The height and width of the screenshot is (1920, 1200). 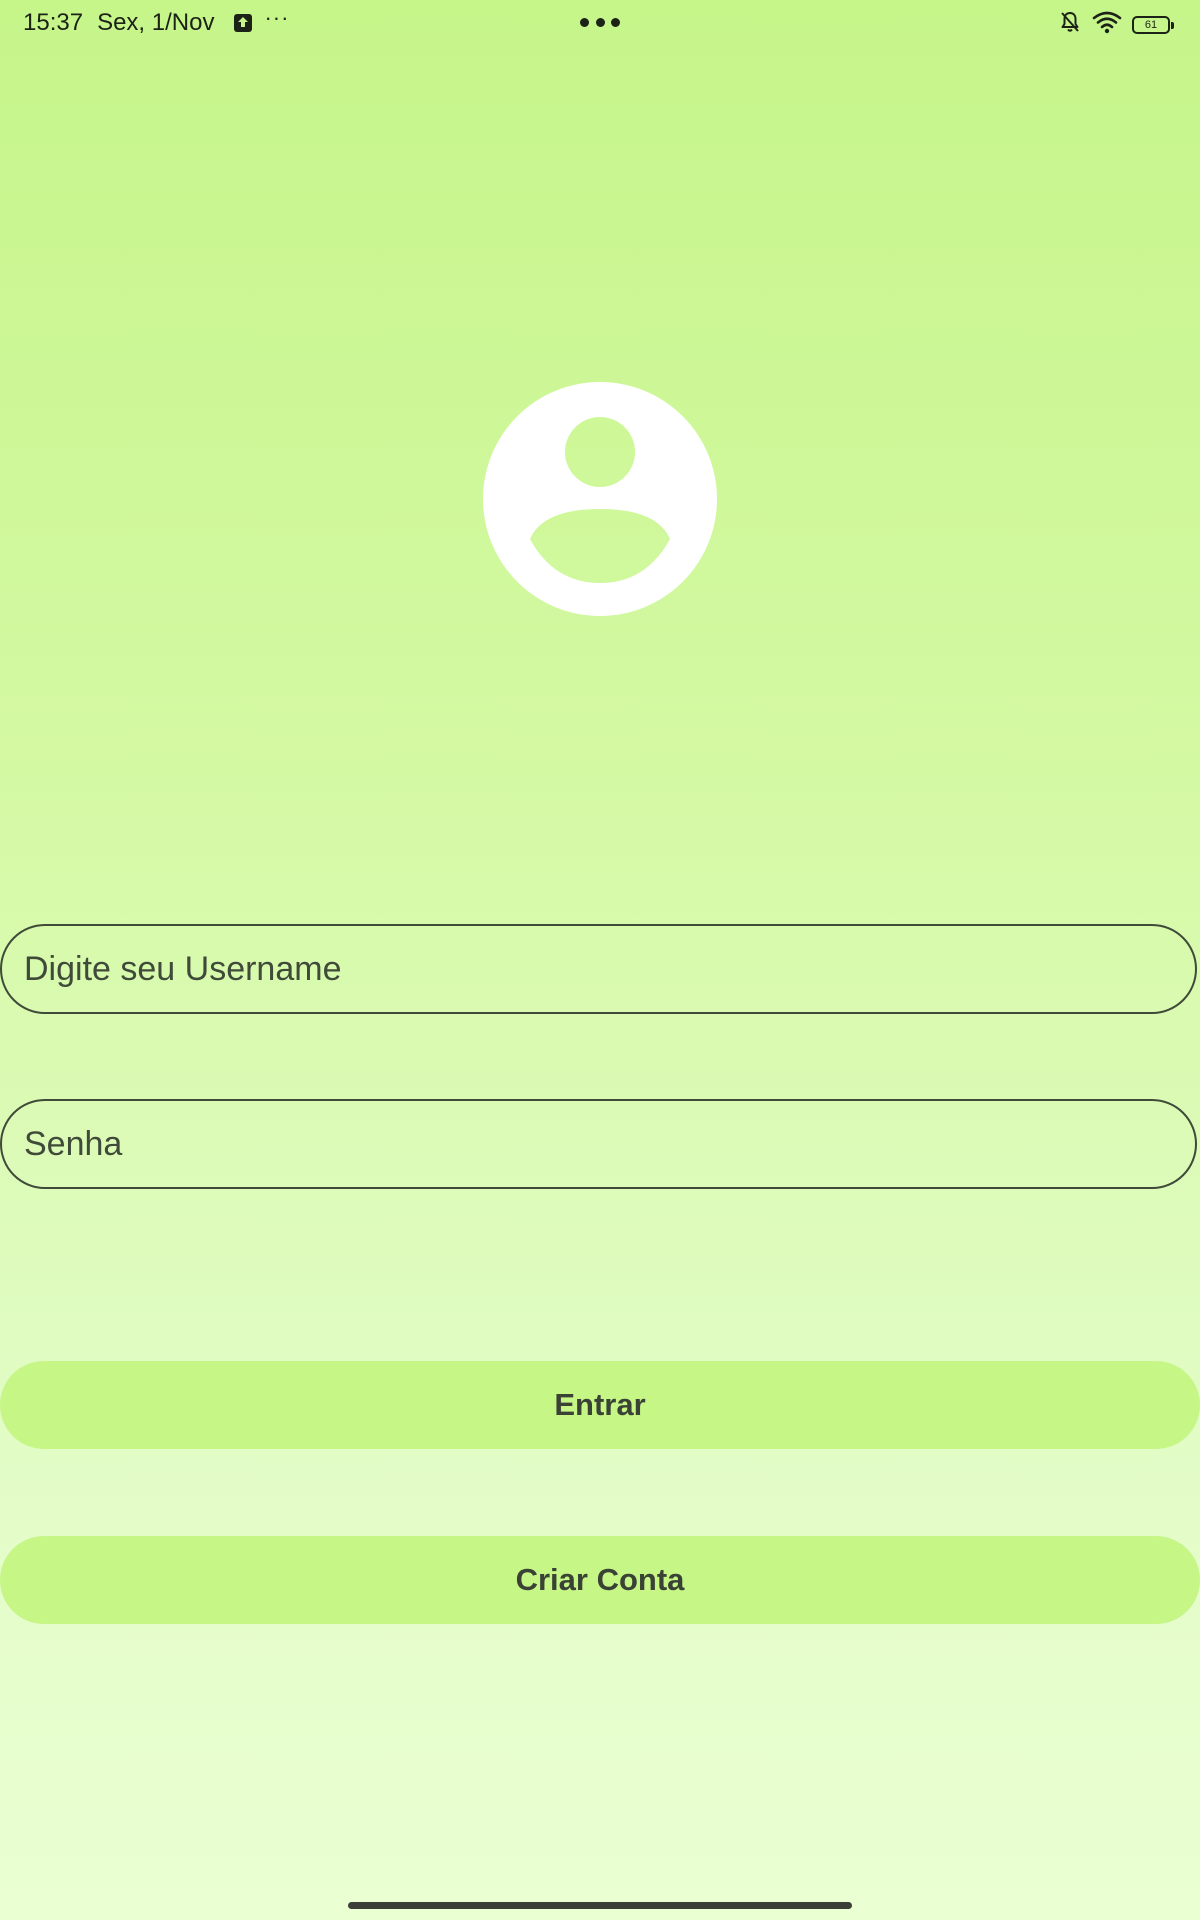 What do you see at coordinates (1070, 24) in the screenshot?
I see `bell-off-icon` at bounding box center [1070, 24].